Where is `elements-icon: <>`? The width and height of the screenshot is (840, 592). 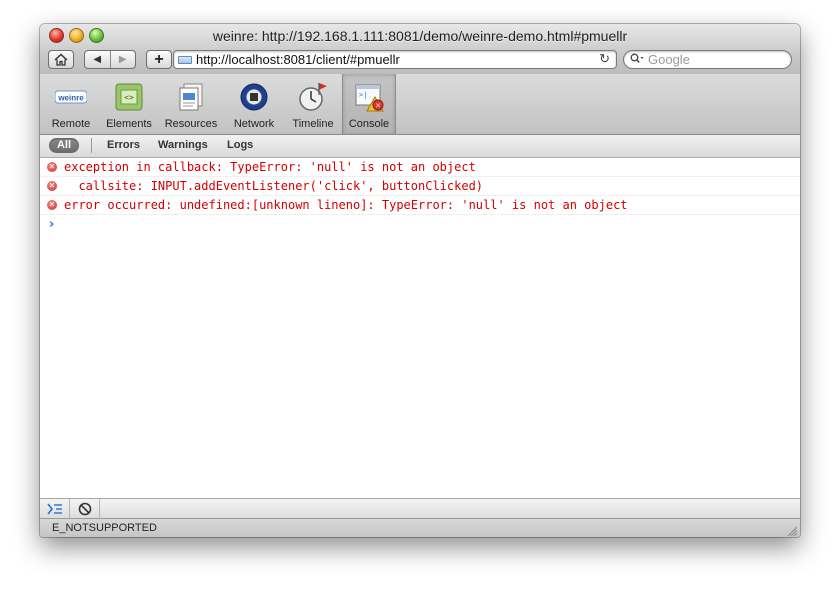 elements-icon: <> is located at coordinates (129, 97).